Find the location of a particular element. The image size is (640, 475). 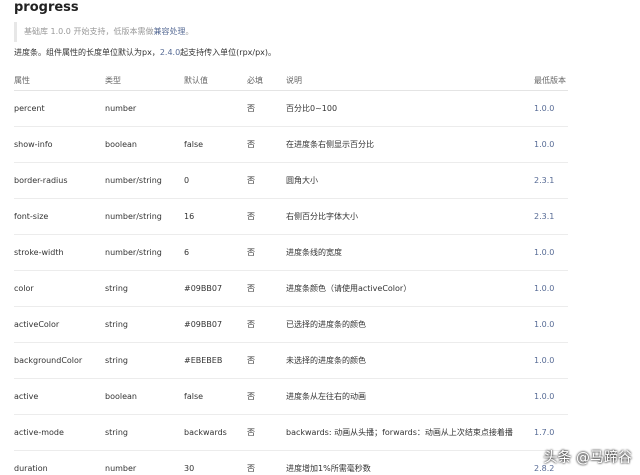

cell-default: 0 is located at coordinates (215, 180).